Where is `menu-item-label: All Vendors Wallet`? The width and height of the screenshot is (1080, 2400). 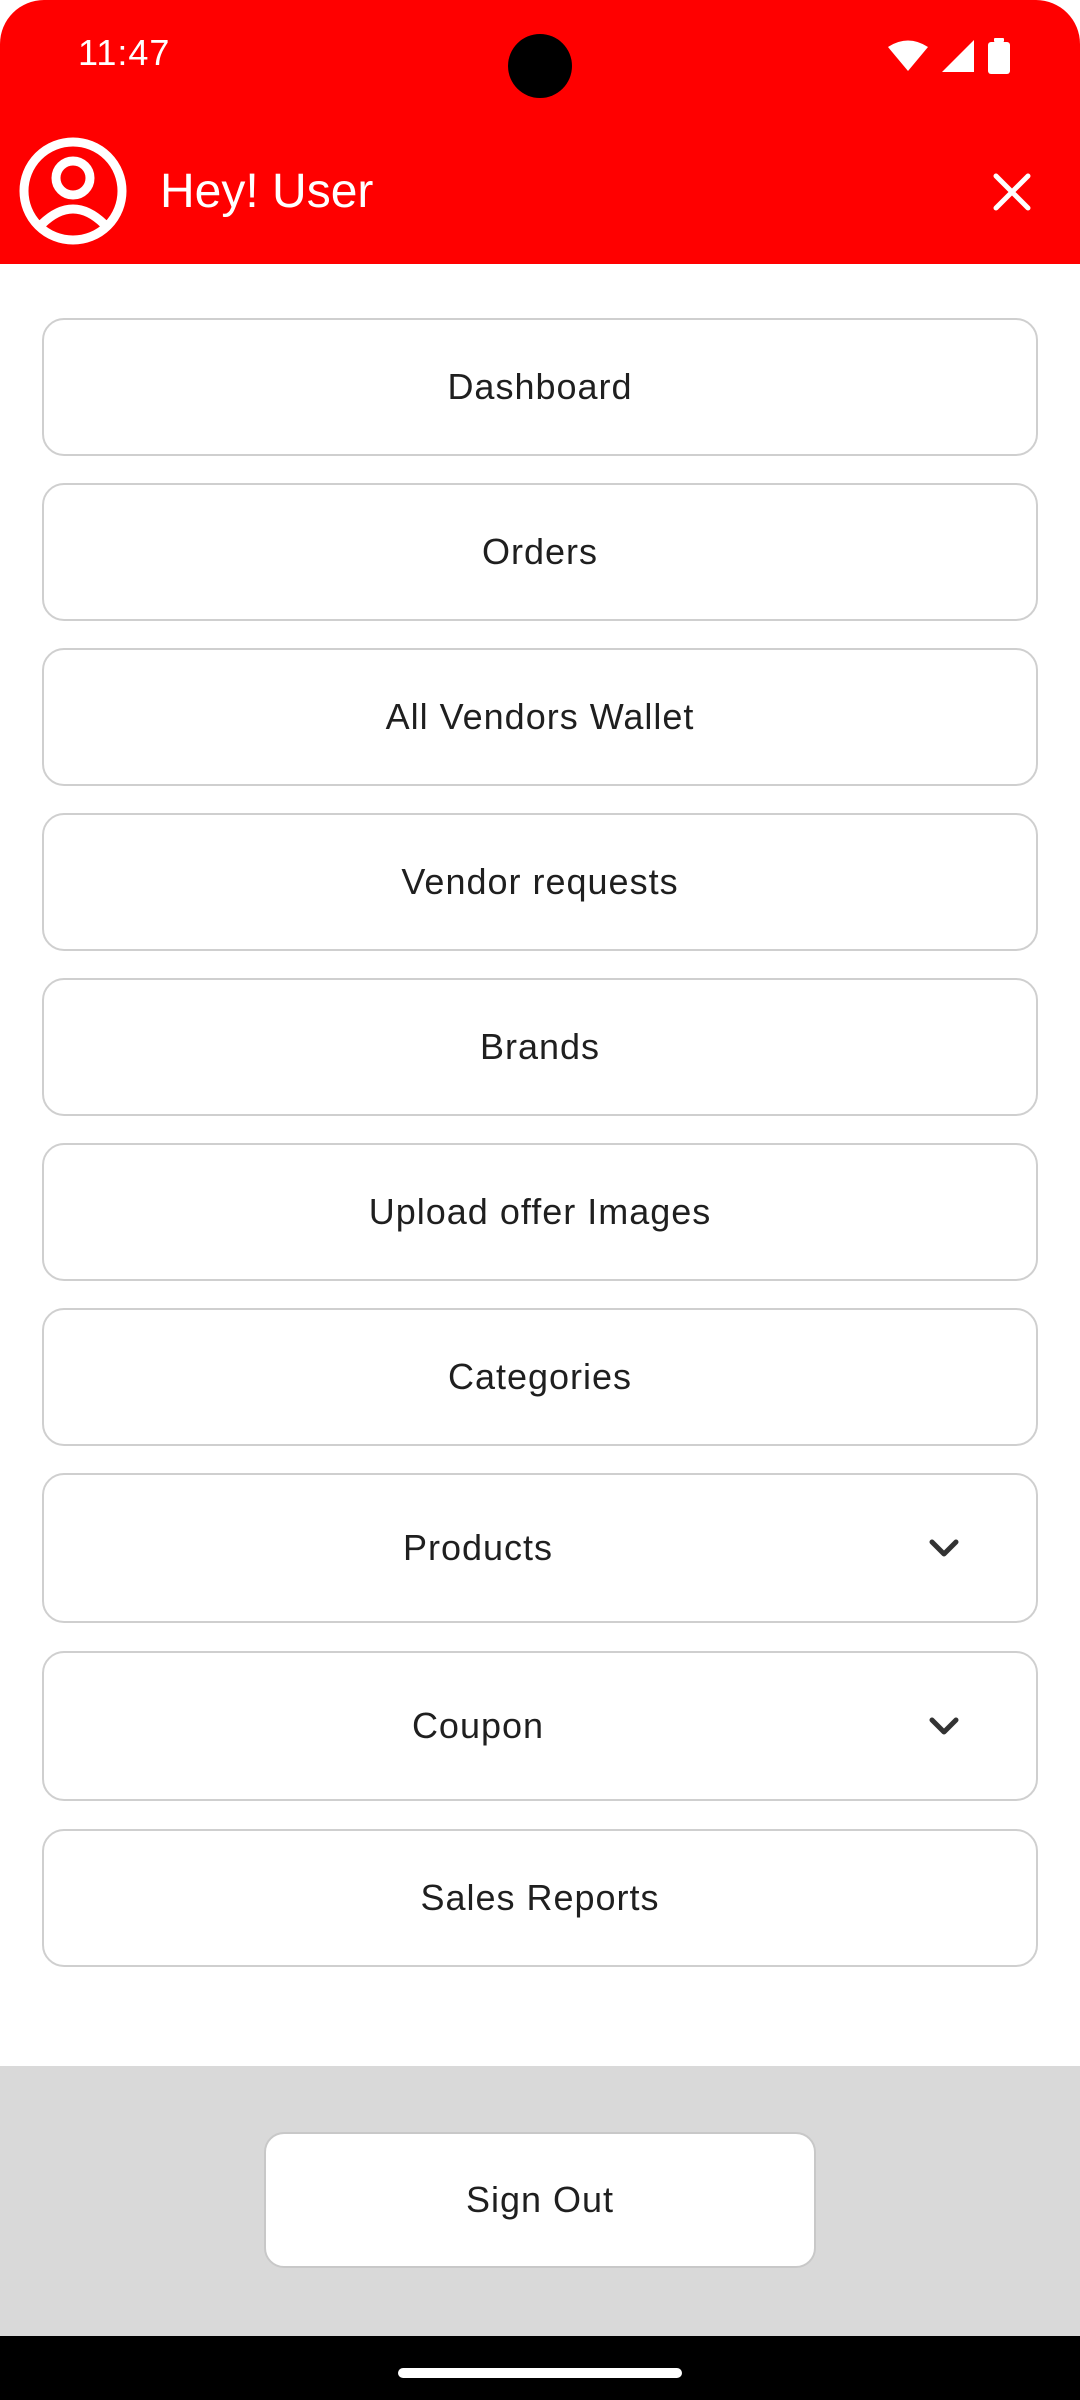 menu-item-label: All Vendors Wallet is located at coordinates (540, 716).